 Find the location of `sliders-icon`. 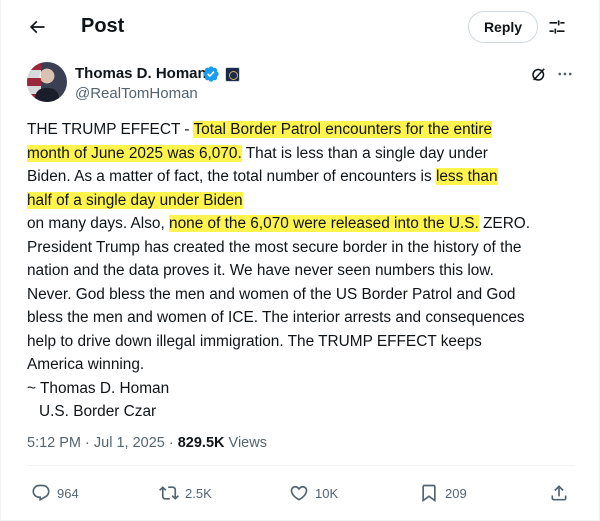

sliders-icon is located at coordinates (557, 27).